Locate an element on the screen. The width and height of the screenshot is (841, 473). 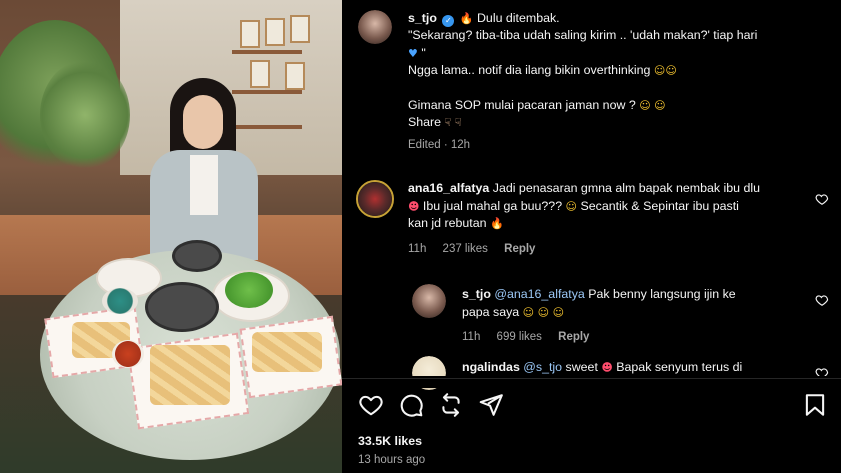
author-avatar is located at coordinates (375, 27).